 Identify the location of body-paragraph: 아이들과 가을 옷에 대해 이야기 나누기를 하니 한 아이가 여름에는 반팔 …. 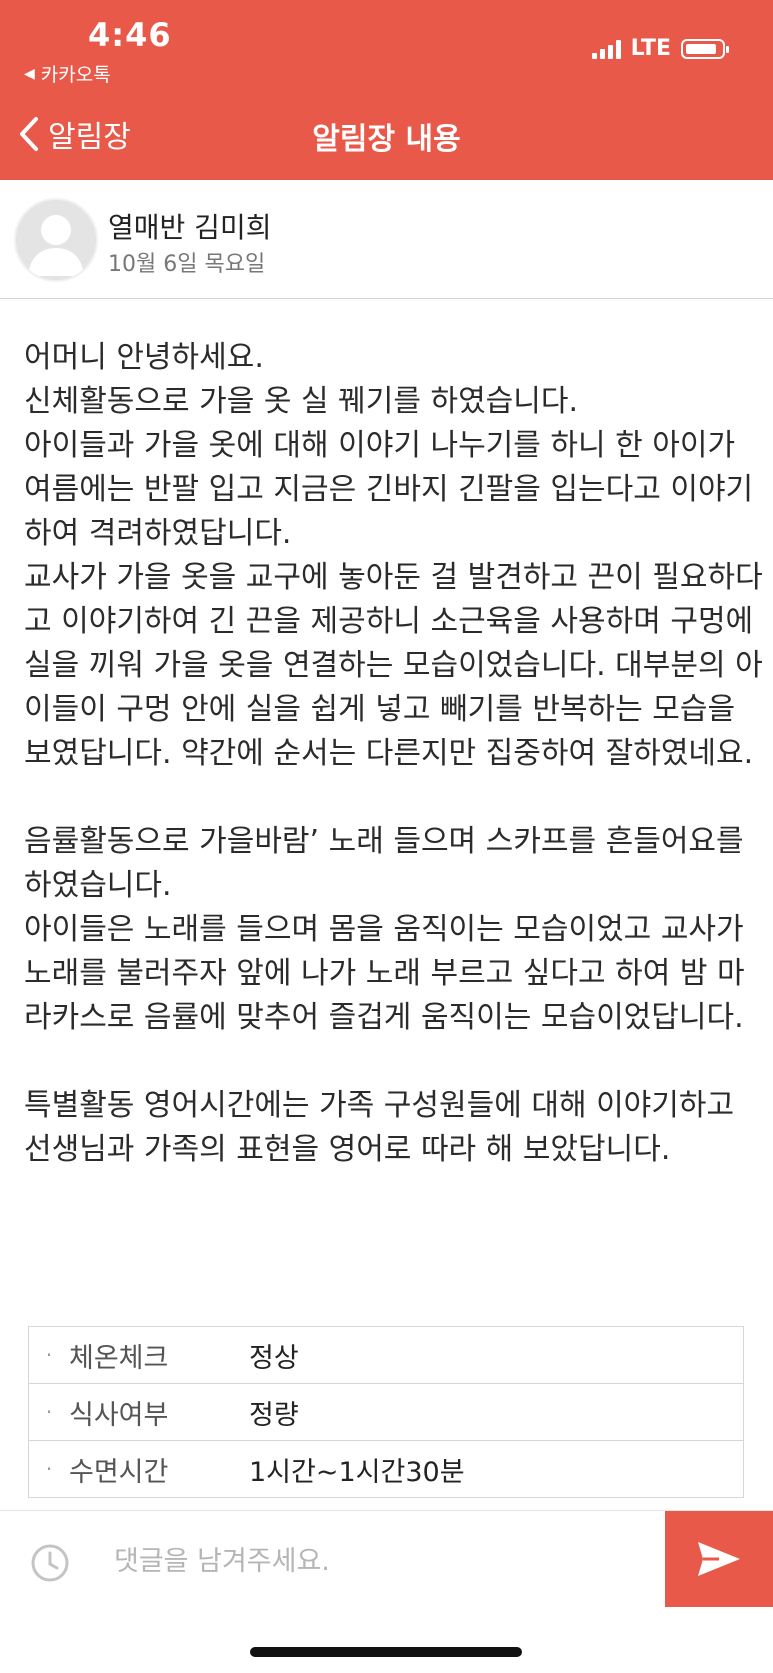
(389, 489).